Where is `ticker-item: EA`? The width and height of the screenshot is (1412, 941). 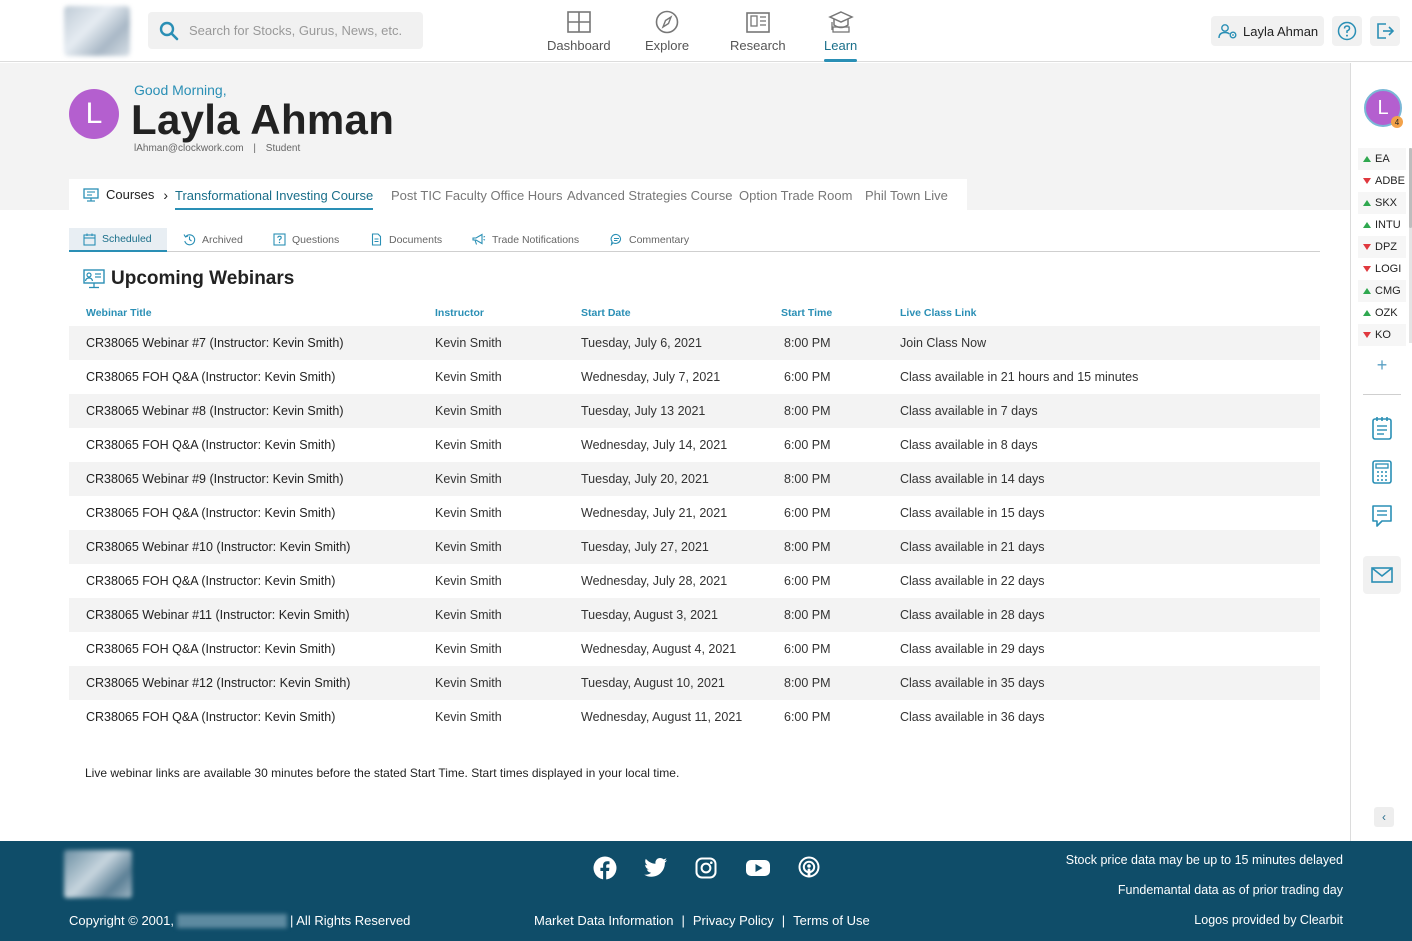 ticker-item: EA is located at coordinates (1382, 159).